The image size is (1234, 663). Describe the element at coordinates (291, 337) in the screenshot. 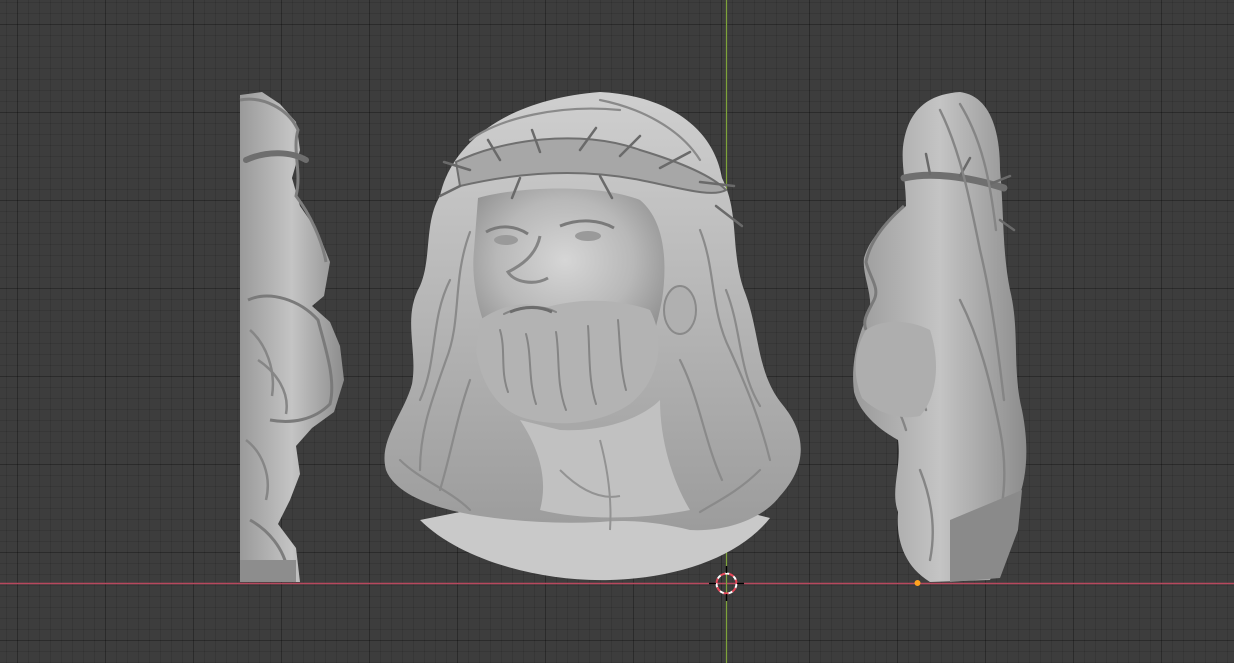

I see `relief-side-left` at that location.